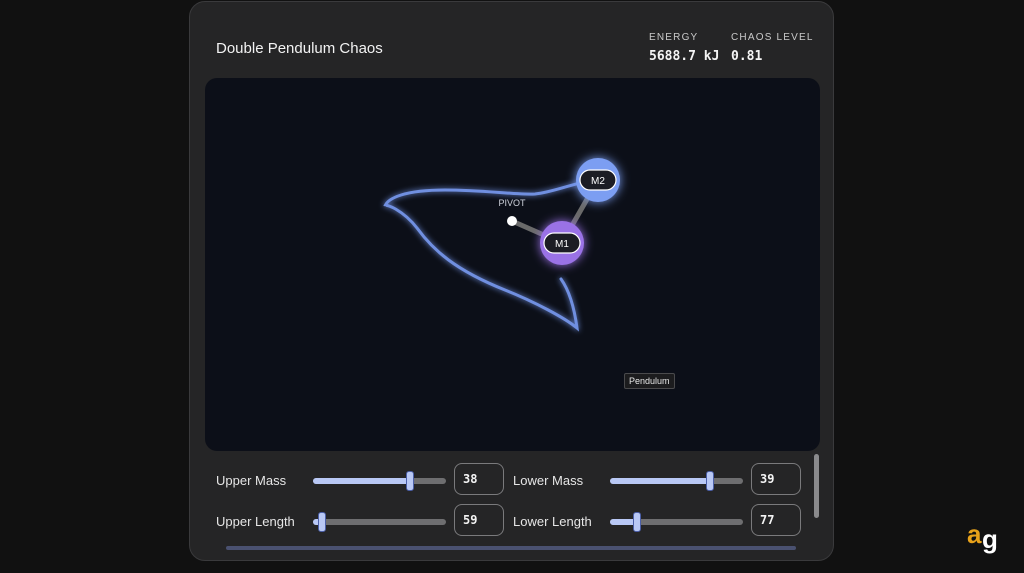 The width and height of the screenshot is (1024, 573). I want to click on pivot-point, so click(512, 221).